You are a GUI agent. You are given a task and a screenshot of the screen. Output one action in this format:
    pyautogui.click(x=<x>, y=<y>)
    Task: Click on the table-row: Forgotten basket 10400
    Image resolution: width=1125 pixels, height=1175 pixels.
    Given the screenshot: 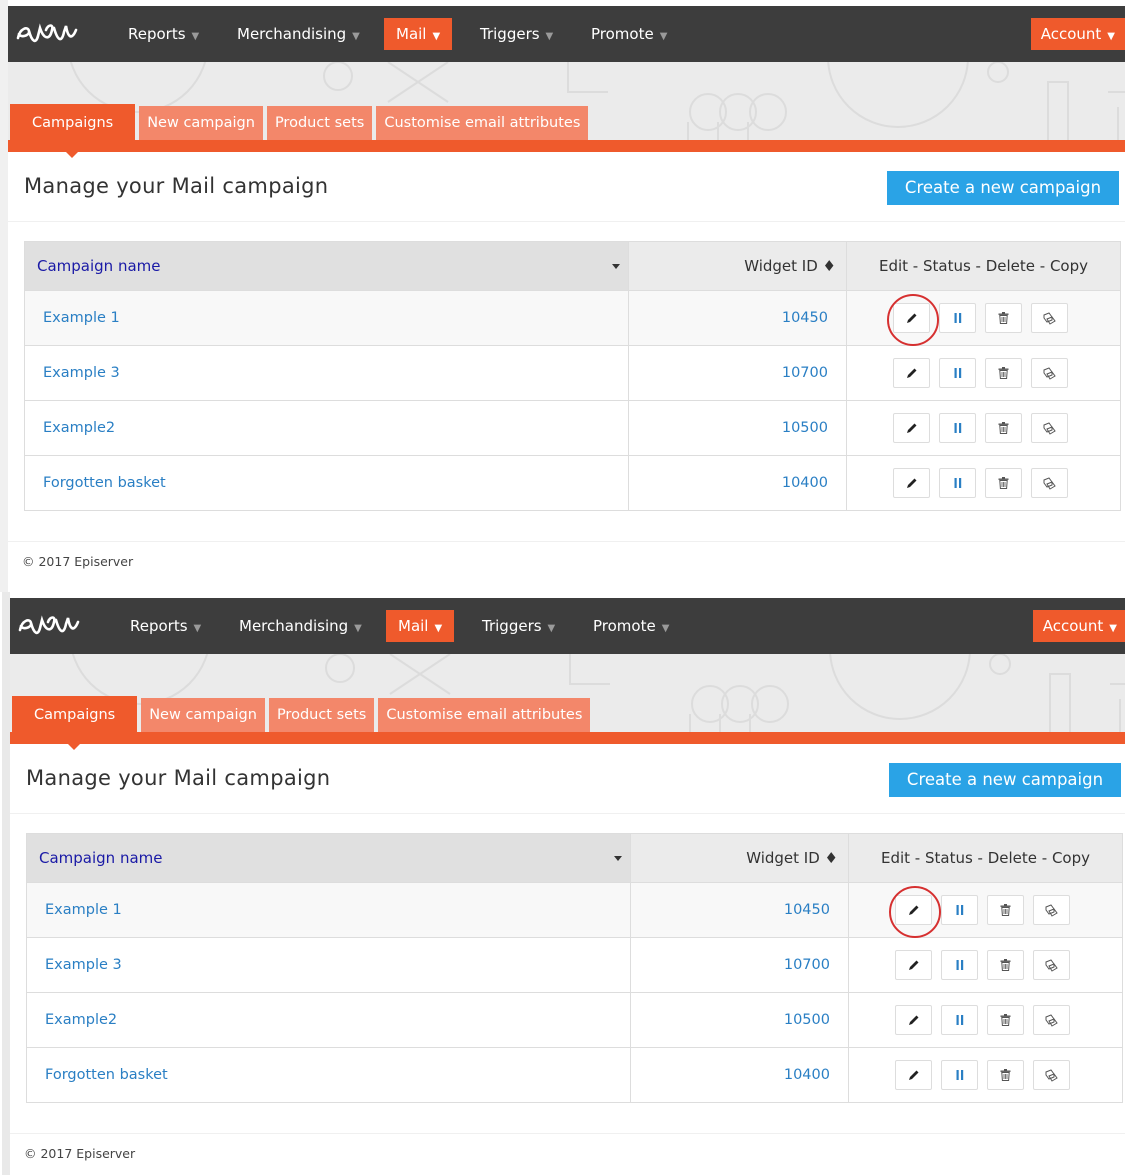 What is the action you would take?
    pyautogui.click(x=574, y=1075)
    